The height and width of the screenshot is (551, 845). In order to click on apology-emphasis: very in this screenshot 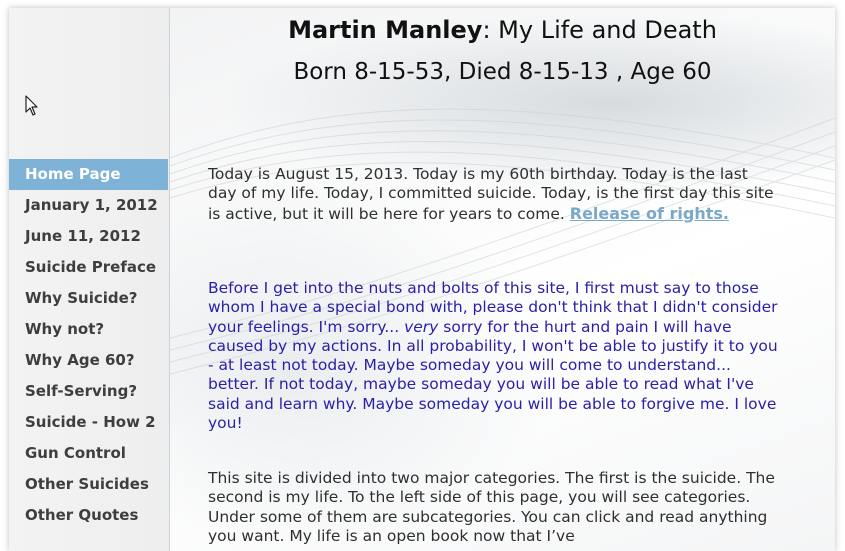, I will do `click(421, 326)`.